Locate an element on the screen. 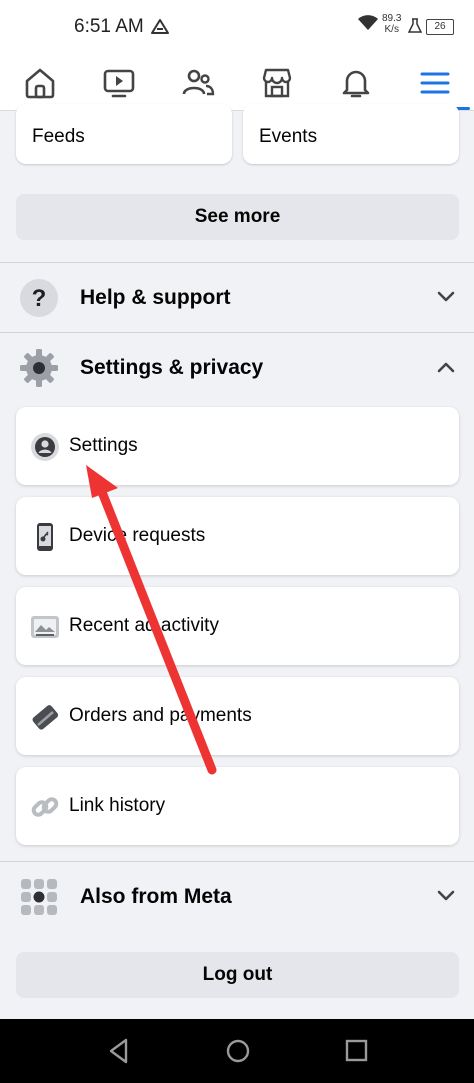  settings-privacy-row: Settings & privacy is located at coordinates (237, 368).